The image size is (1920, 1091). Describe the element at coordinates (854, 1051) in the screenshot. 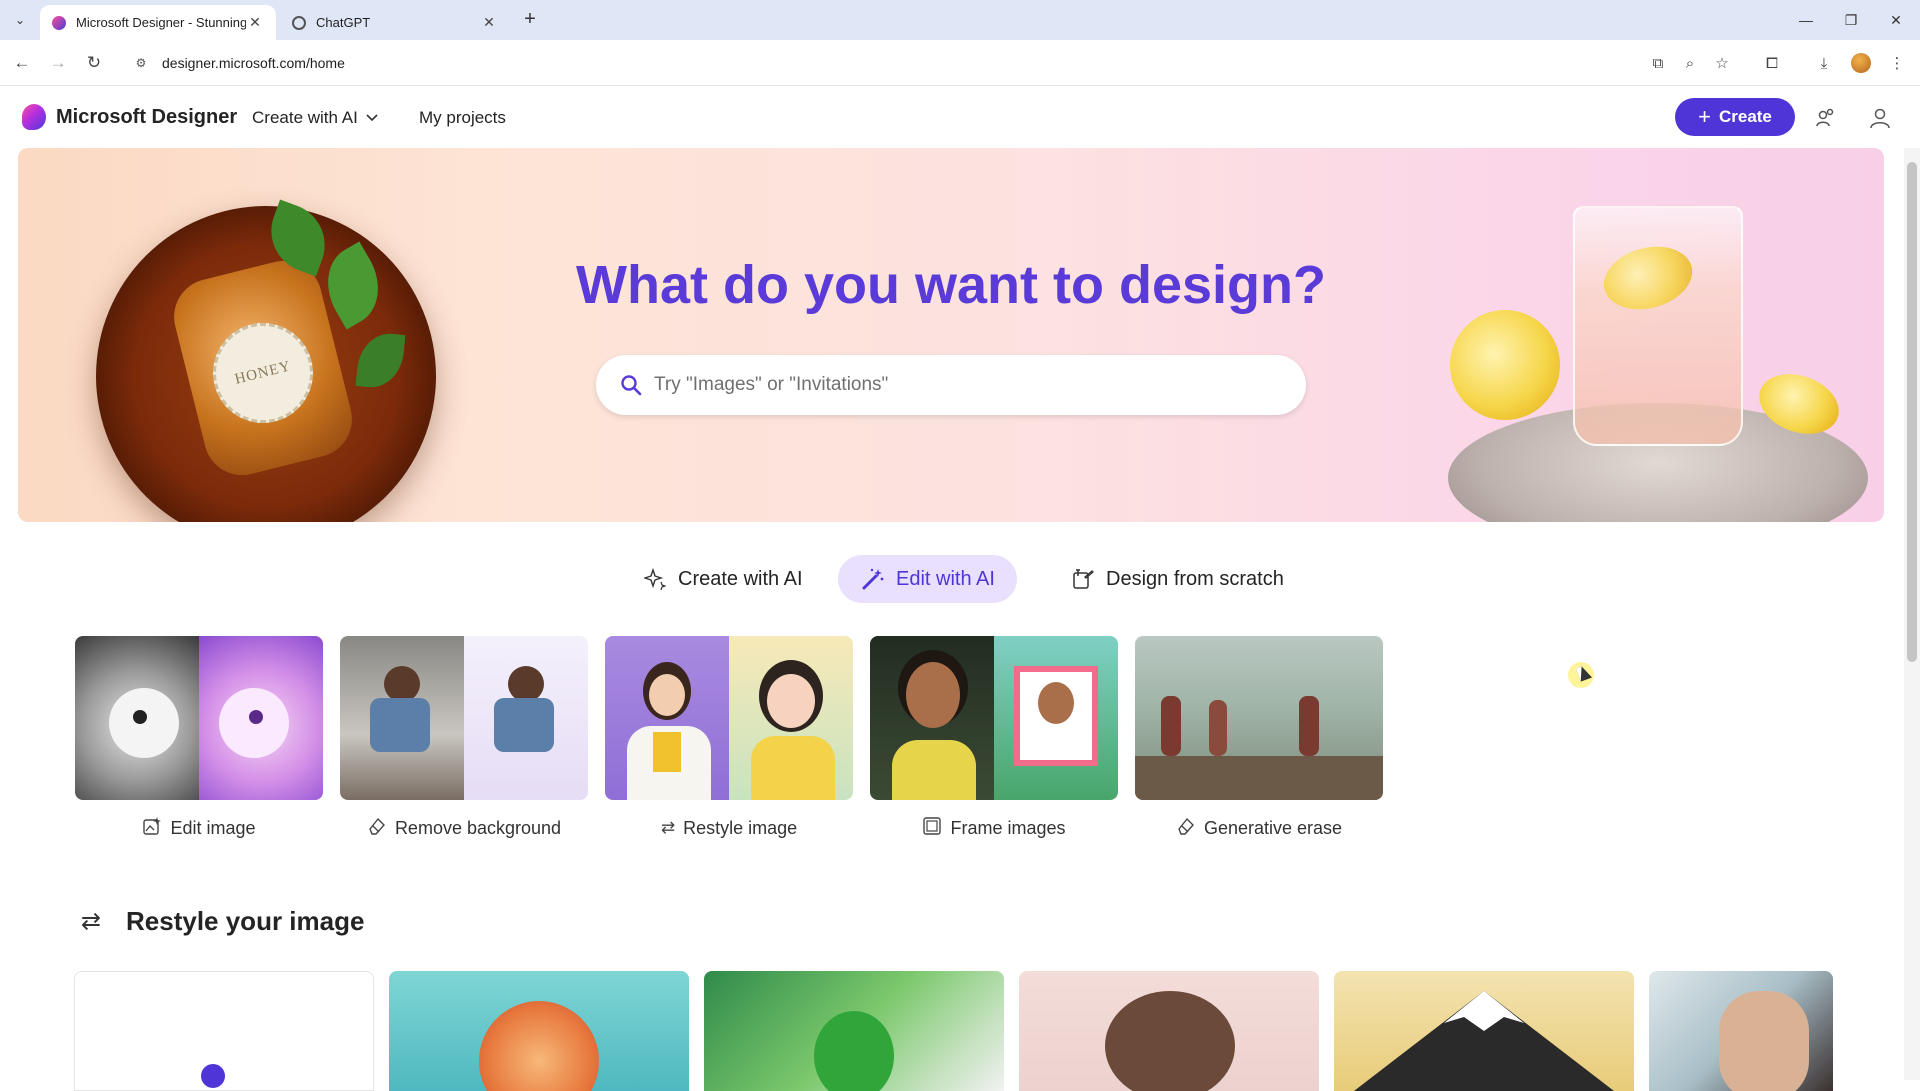

I see `parrot-image` at that location.